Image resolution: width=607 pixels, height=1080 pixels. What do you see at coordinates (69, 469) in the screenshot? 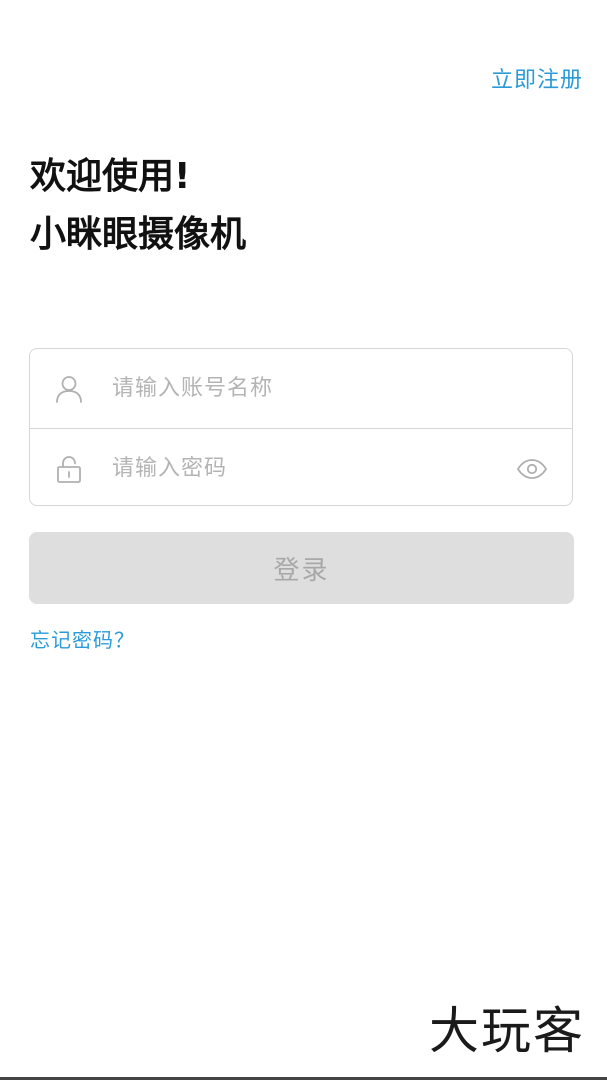
I see `lock-icon` at bounding box center [69, 469].